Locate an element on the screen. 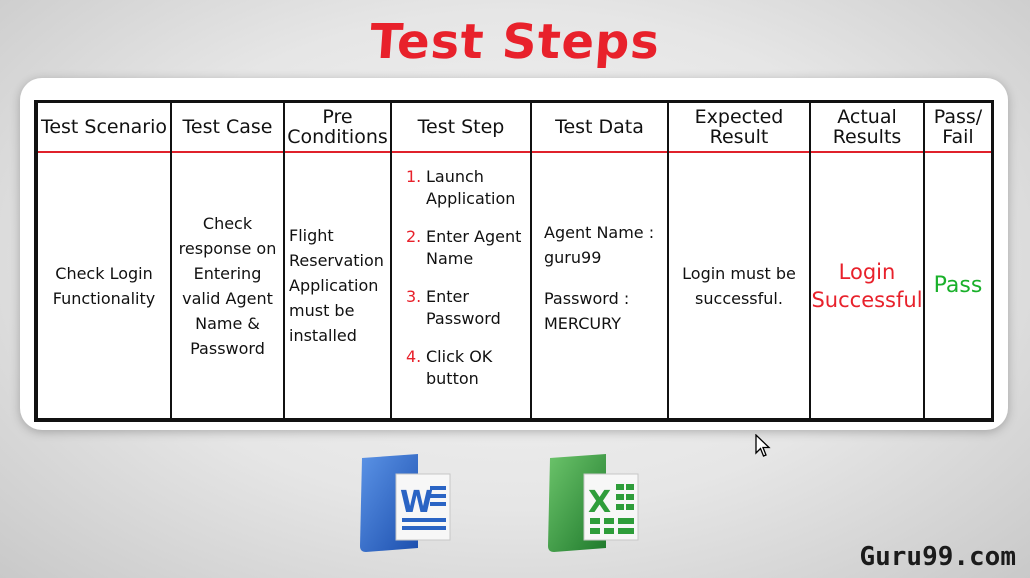 The width and height of the screenshot is (1030, 578). step-text: Launch Application is located at coordinates (471, 187).